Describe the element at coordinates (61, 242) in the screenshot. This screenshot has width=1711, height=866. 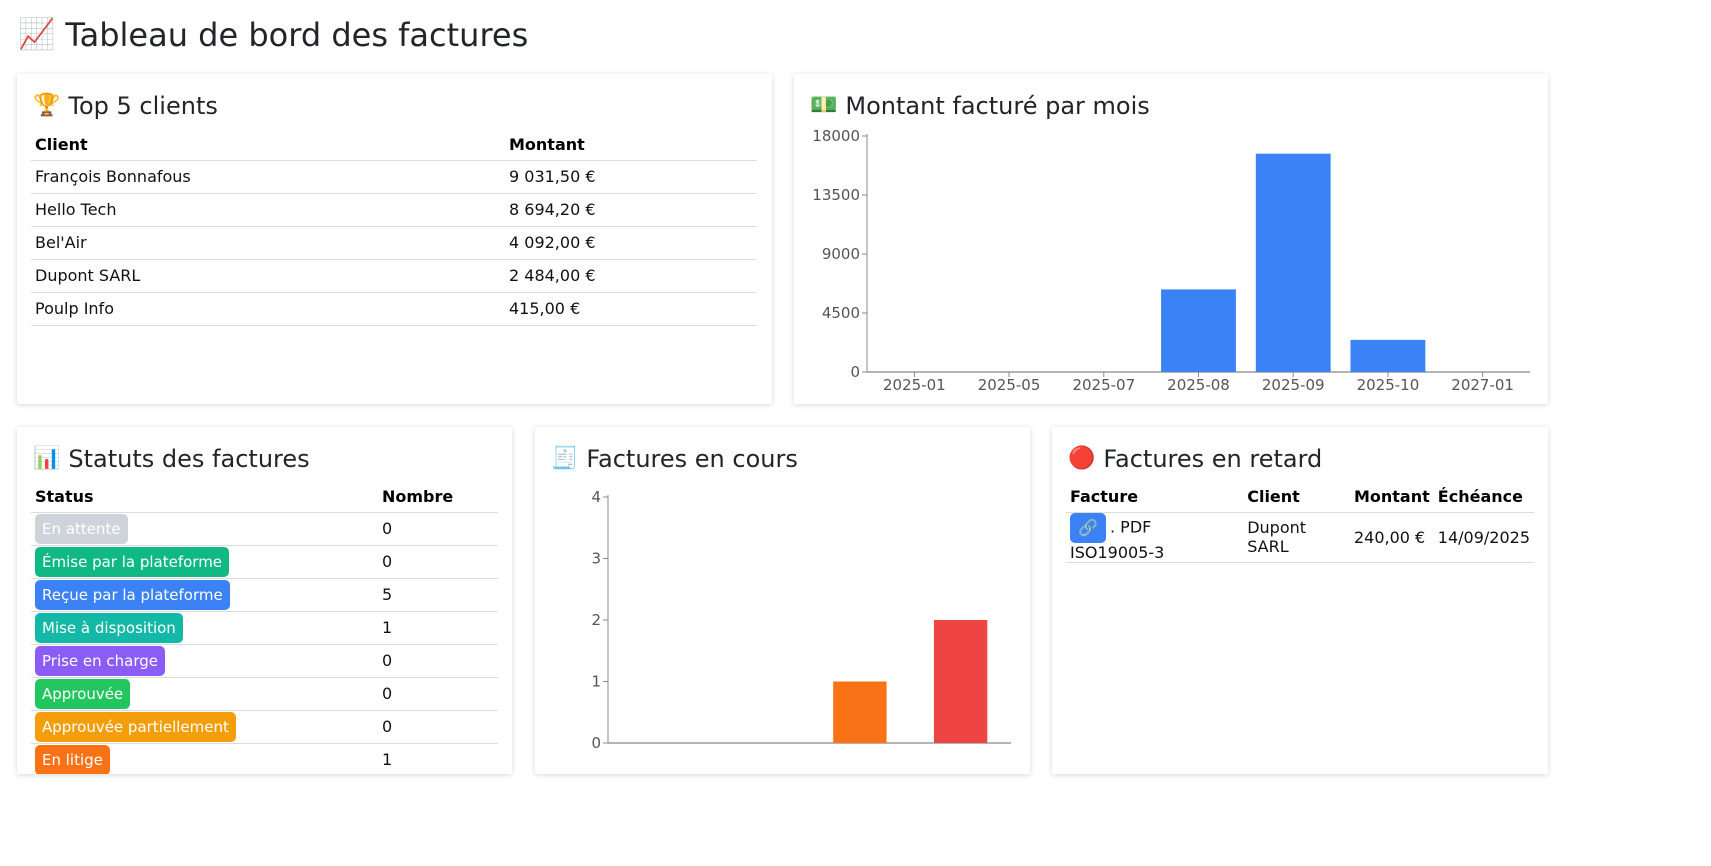
I see `client-name: Bel'Air` at that location.